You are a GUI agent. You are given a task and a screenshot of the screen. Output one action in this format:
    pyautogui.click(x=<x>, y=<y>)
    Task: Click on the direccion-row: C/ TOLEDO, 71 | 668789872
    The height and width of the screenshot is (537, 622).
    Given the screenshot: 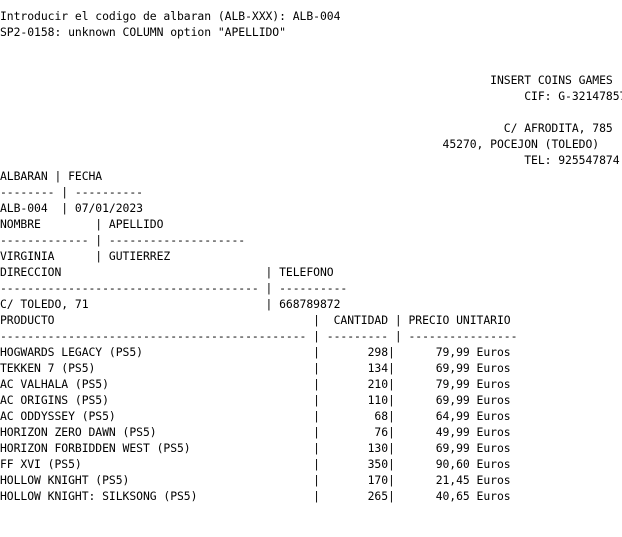 What is the action you would take?
    pyautogui.click(x=170, y=304)
    